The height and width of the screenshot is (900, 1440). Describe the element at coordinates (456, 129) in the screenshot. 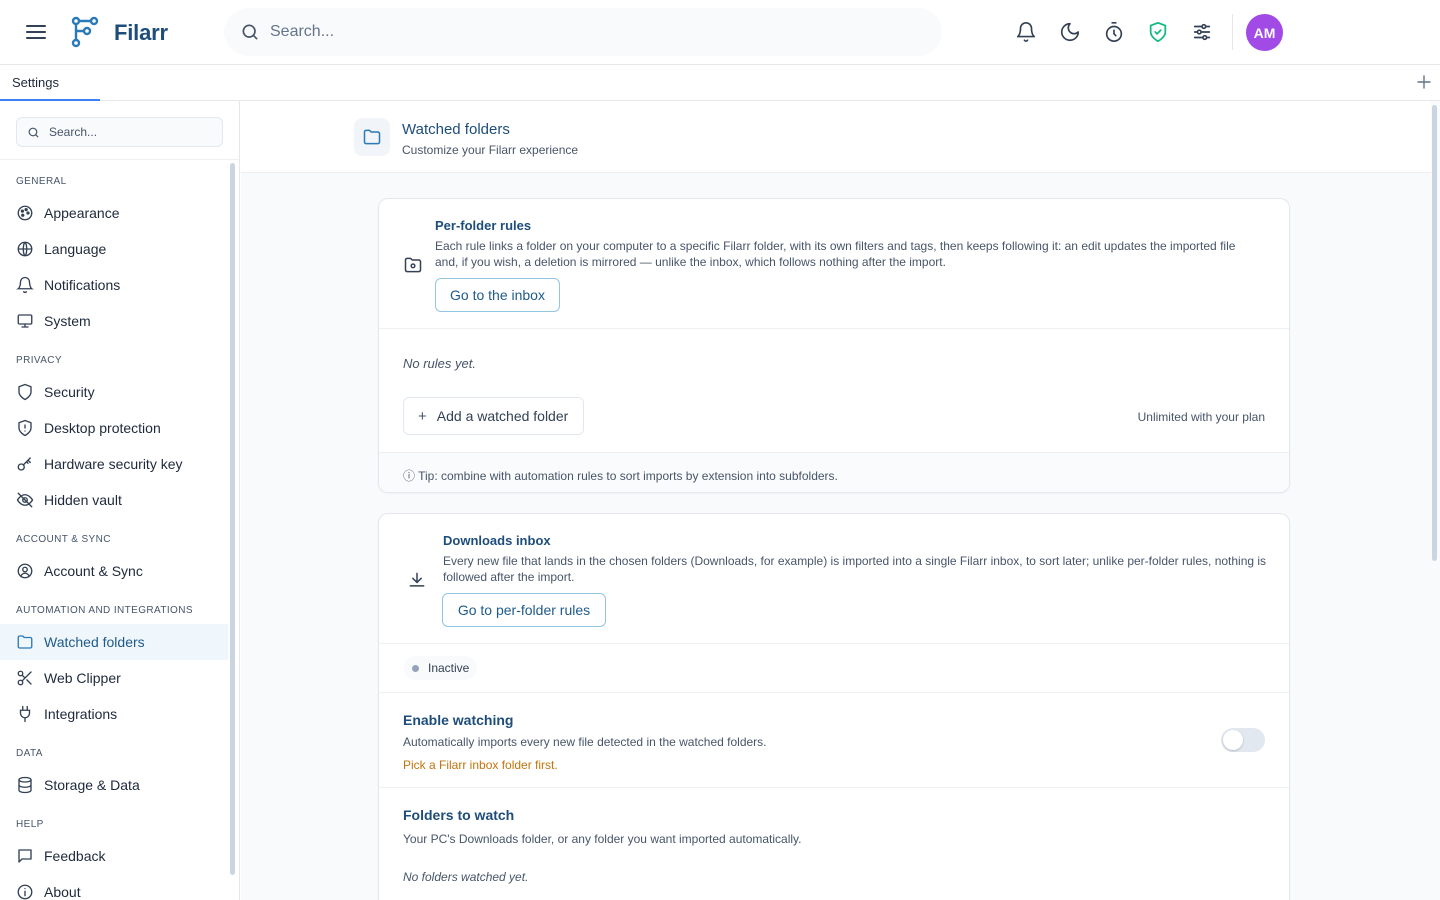

I see `page-title: Watched folders` at that location.